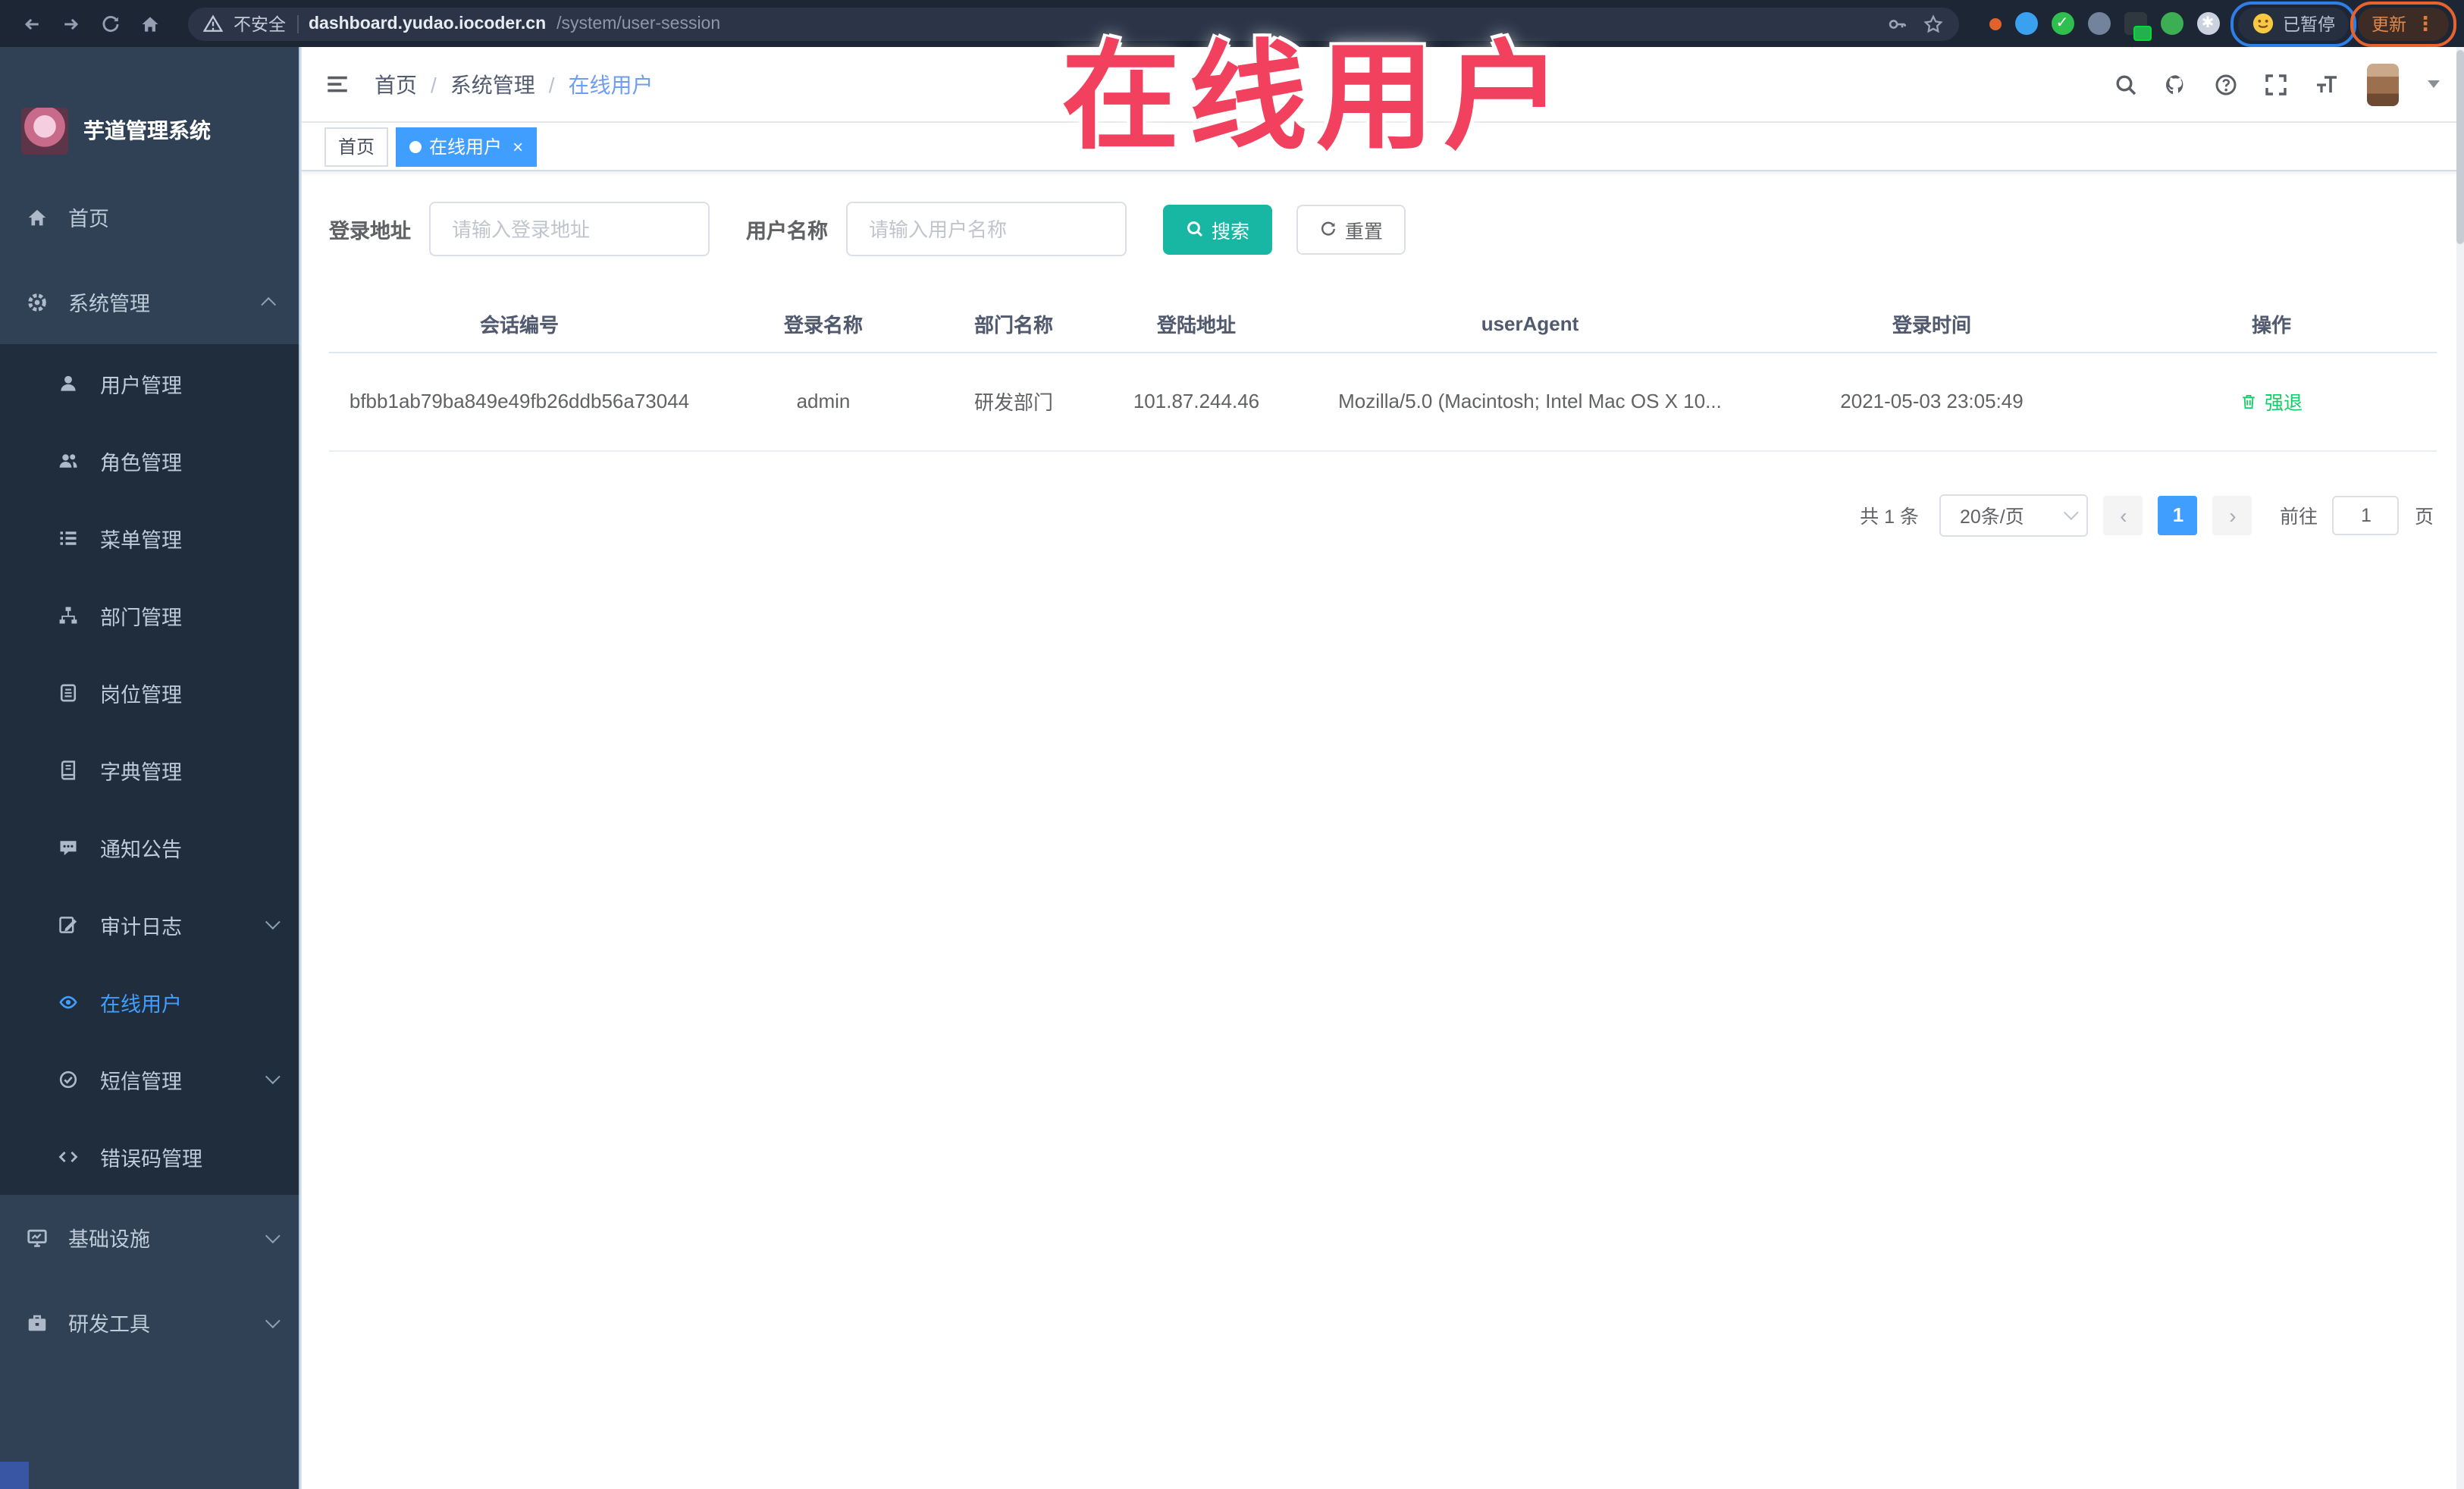 This screenshot has width=2464, height=1489. Describe the element at coordinates (260, 23) in the screenshot. I see `security-label: 不安全` at that location.